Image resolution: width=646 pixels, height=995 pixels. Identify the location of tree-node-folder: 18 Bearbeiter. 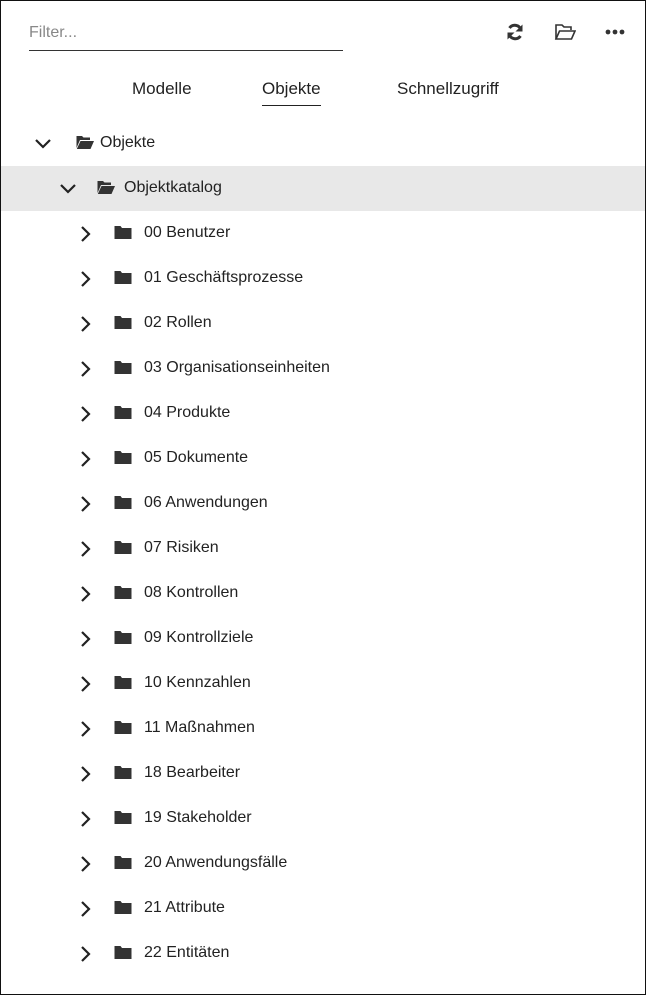
(323, 773).